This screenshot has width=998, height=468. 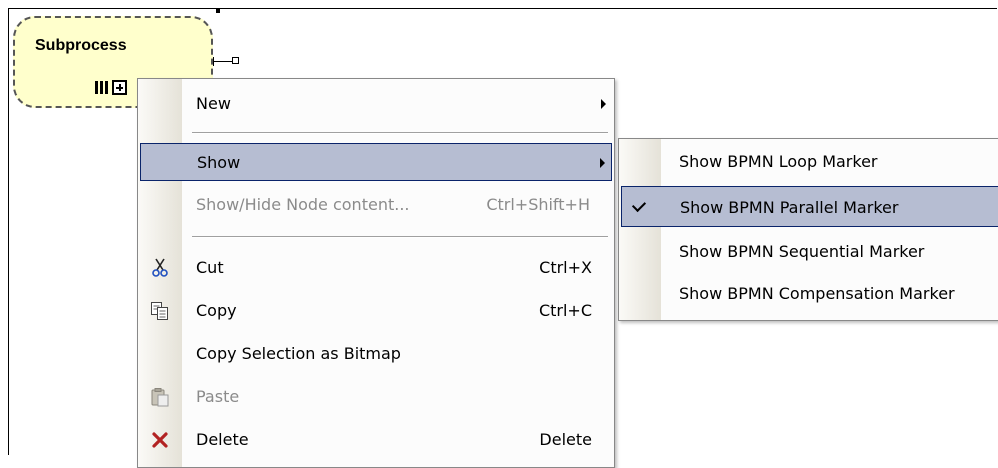 What do you see at coordinates (802, 251) in the screenshot?
I see `menu-item-label: Show BPMN Sequential Marker` at bounding box center [802, 251].